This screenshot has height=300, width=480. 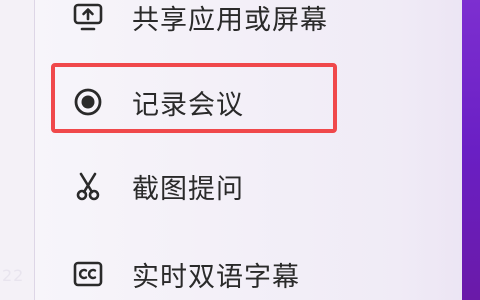 What do you see at coordinates (88, 186) in the screenshot?
I see `scissors-icon` at bounding box center [88, 186].